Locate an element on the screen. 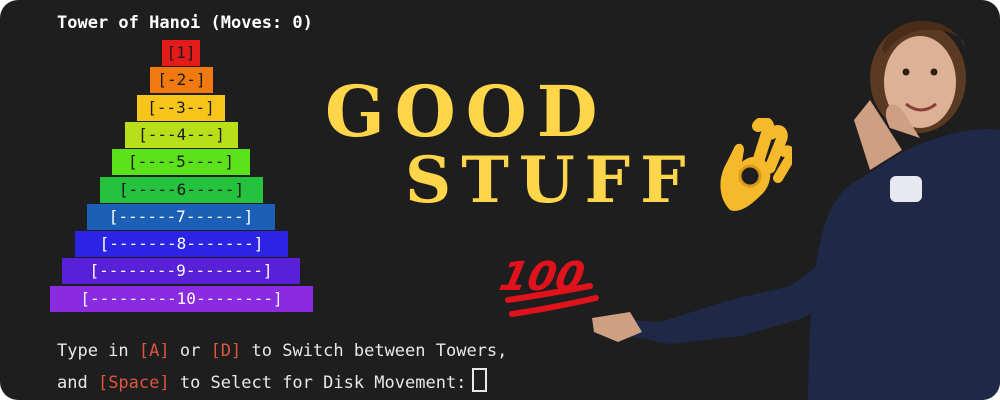  disk-6: [-----6-----] is located at coordinates (181, 190).